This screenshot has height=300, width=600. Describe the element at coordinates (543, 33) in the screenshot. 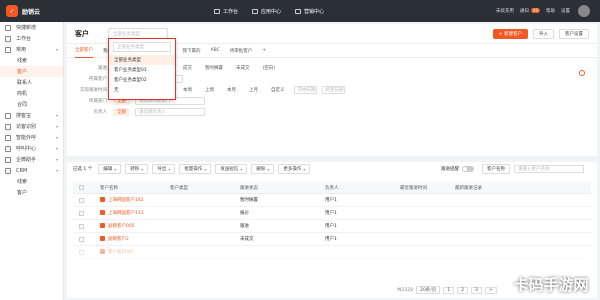

I see `import-button: 导入` at that location.